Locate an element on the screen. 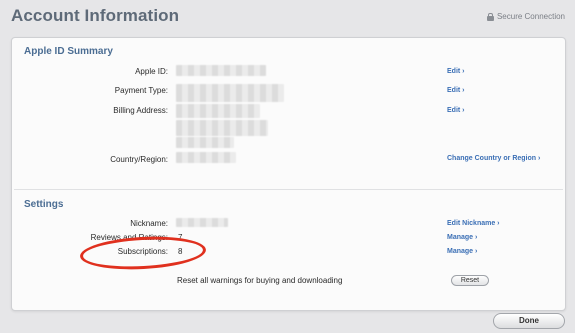 Image resolution: width=575 pixels, height=333 pixels. payment-type-edit-link: Edit › is located at coordinates (456, 90).